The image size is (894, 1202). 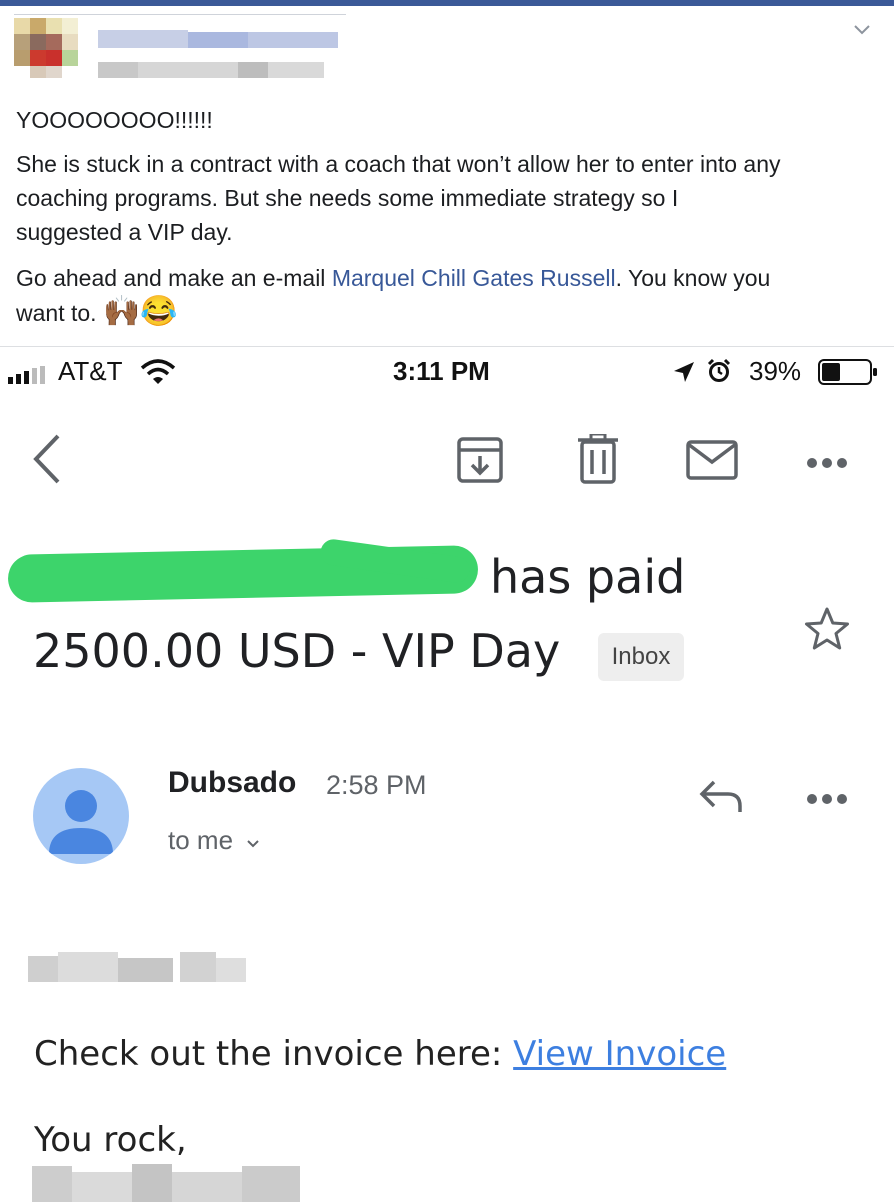 What do you see at coordinates (114, 120) in the screenshot?
I see `post-headline: YOOOOOOOO!!!!!!` at bounding box center [114, 120].